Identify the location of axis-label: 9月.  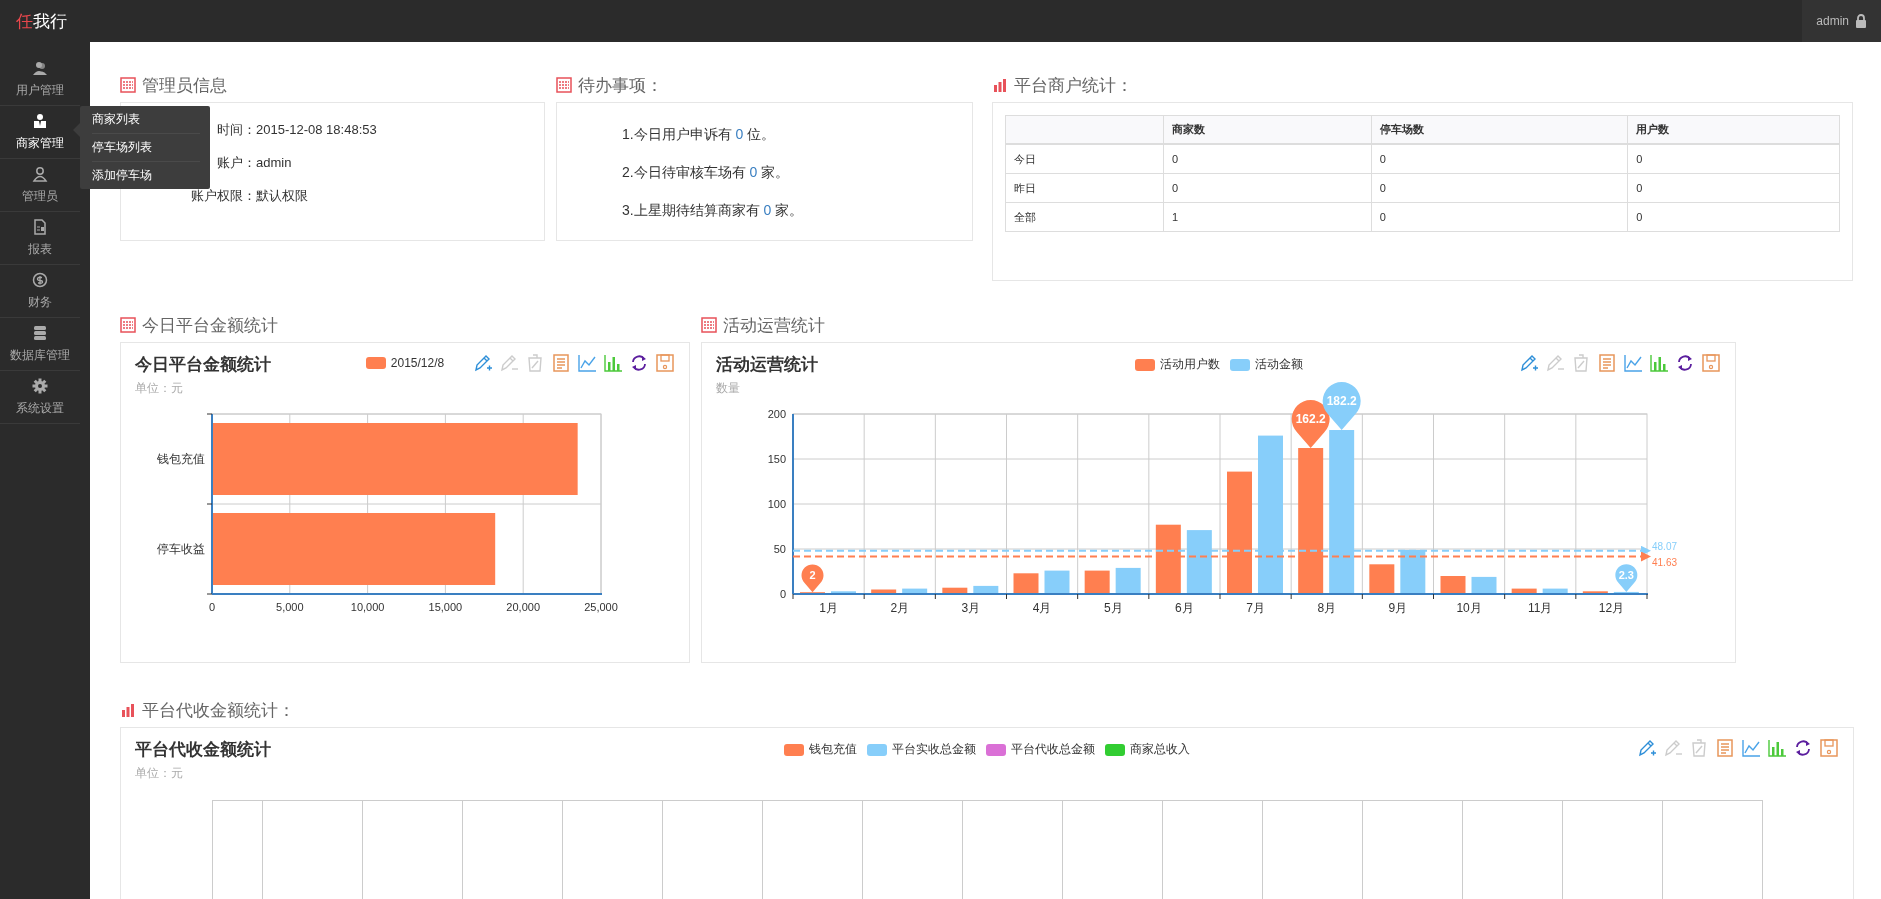
(1398, 608).